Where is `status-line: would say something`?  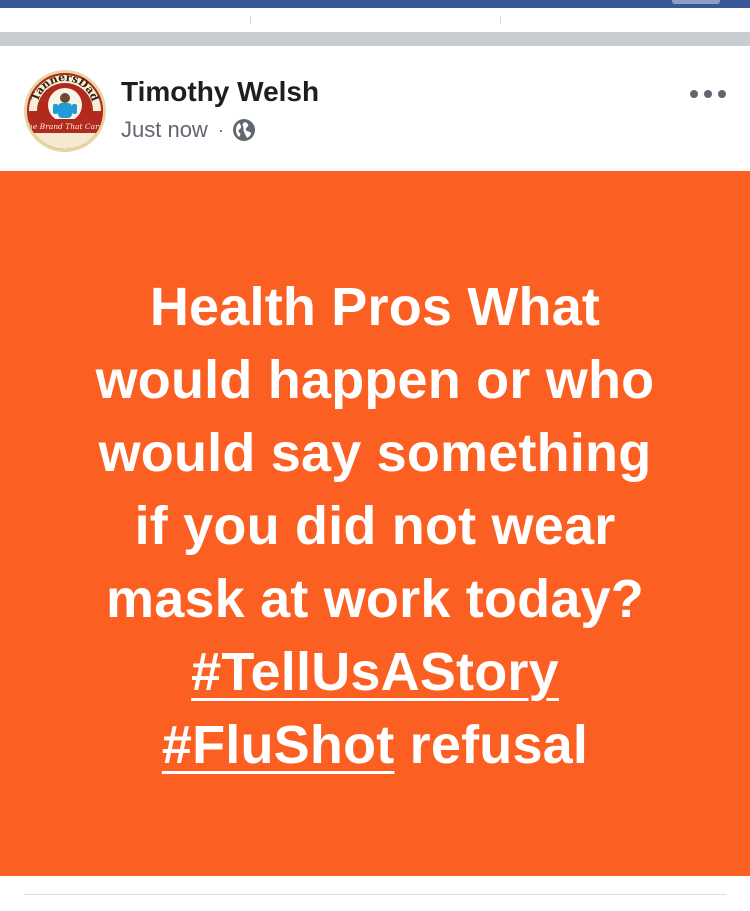 status-line: would say something is located at coordinates (375, 452).